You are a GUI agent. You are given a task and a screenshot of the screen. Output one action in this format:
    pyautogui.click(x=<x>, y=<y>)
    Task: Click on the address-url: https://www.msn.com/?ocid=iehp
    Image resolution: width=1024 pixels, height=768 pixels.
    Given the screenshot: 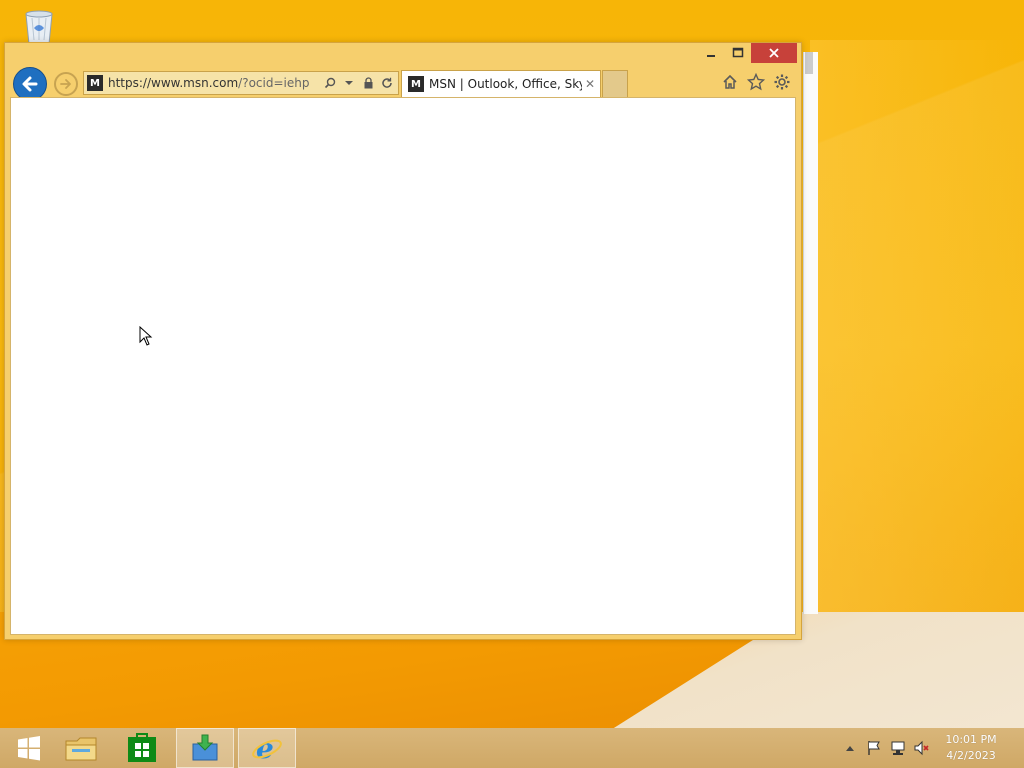 What is the action you would take?
    pyautogui.click(x=215, y=83)
    